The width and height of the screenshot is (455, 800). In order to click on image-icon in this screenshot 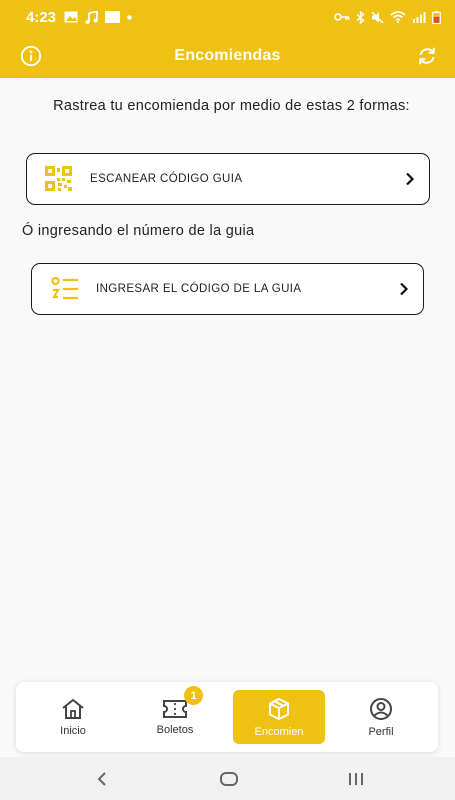, I will do `click(71, 17)`.